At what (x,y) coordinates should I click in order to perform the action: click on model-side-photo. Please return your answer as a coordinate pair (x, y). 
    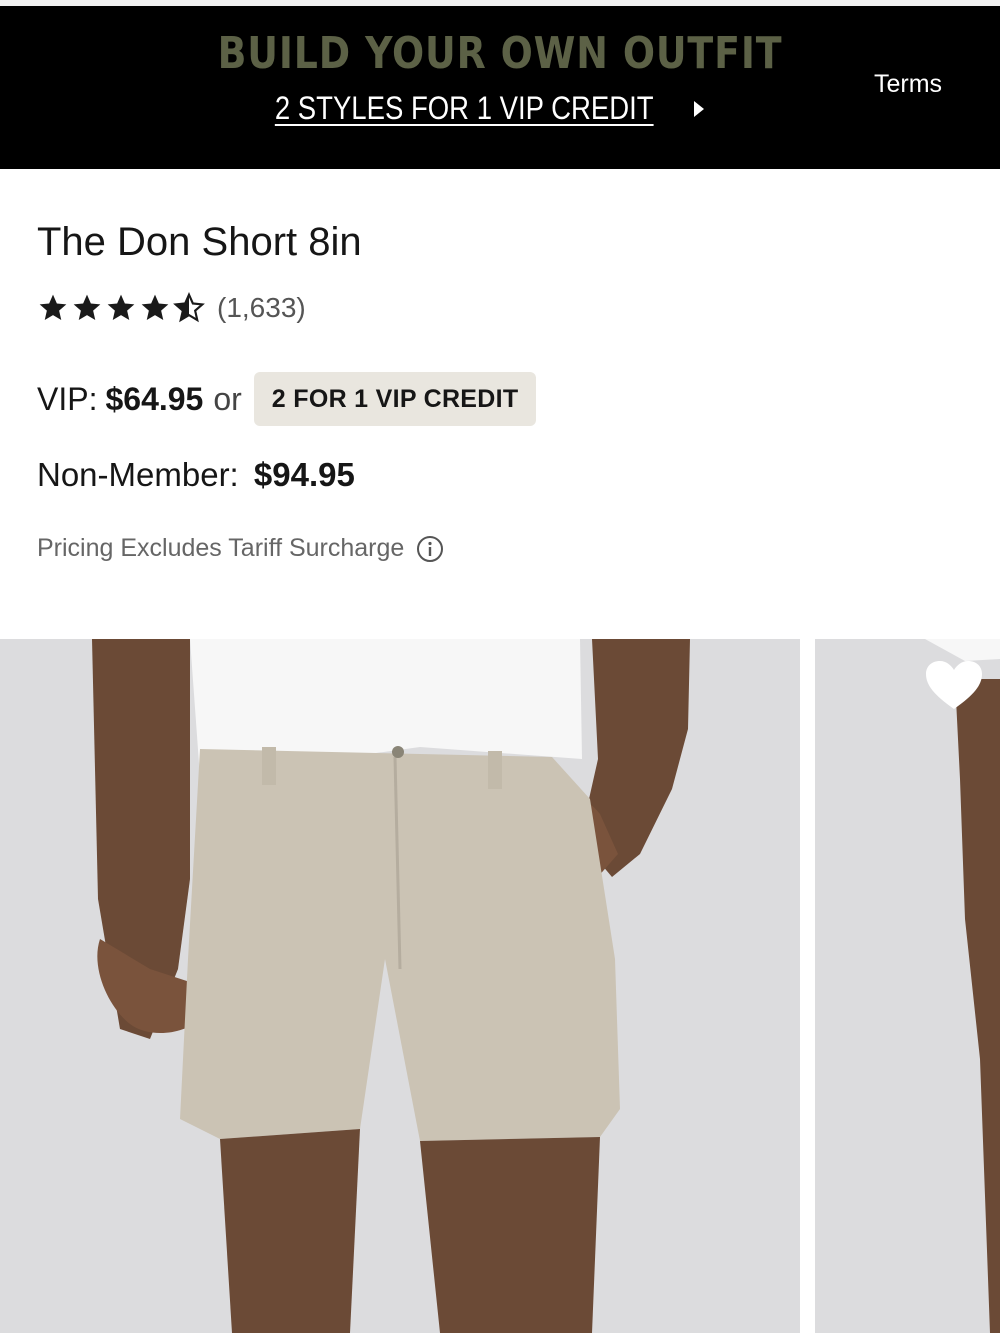
    Looking at the image, I should click on (907, 986).